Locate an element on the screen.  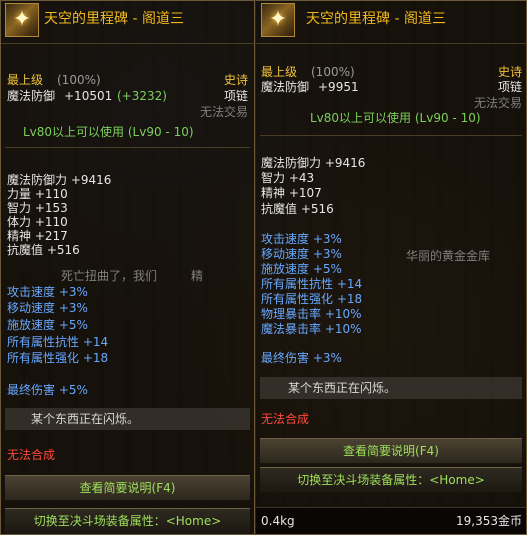
background-text: 华丽的黄金金库 is located at coordinates (448, 256).